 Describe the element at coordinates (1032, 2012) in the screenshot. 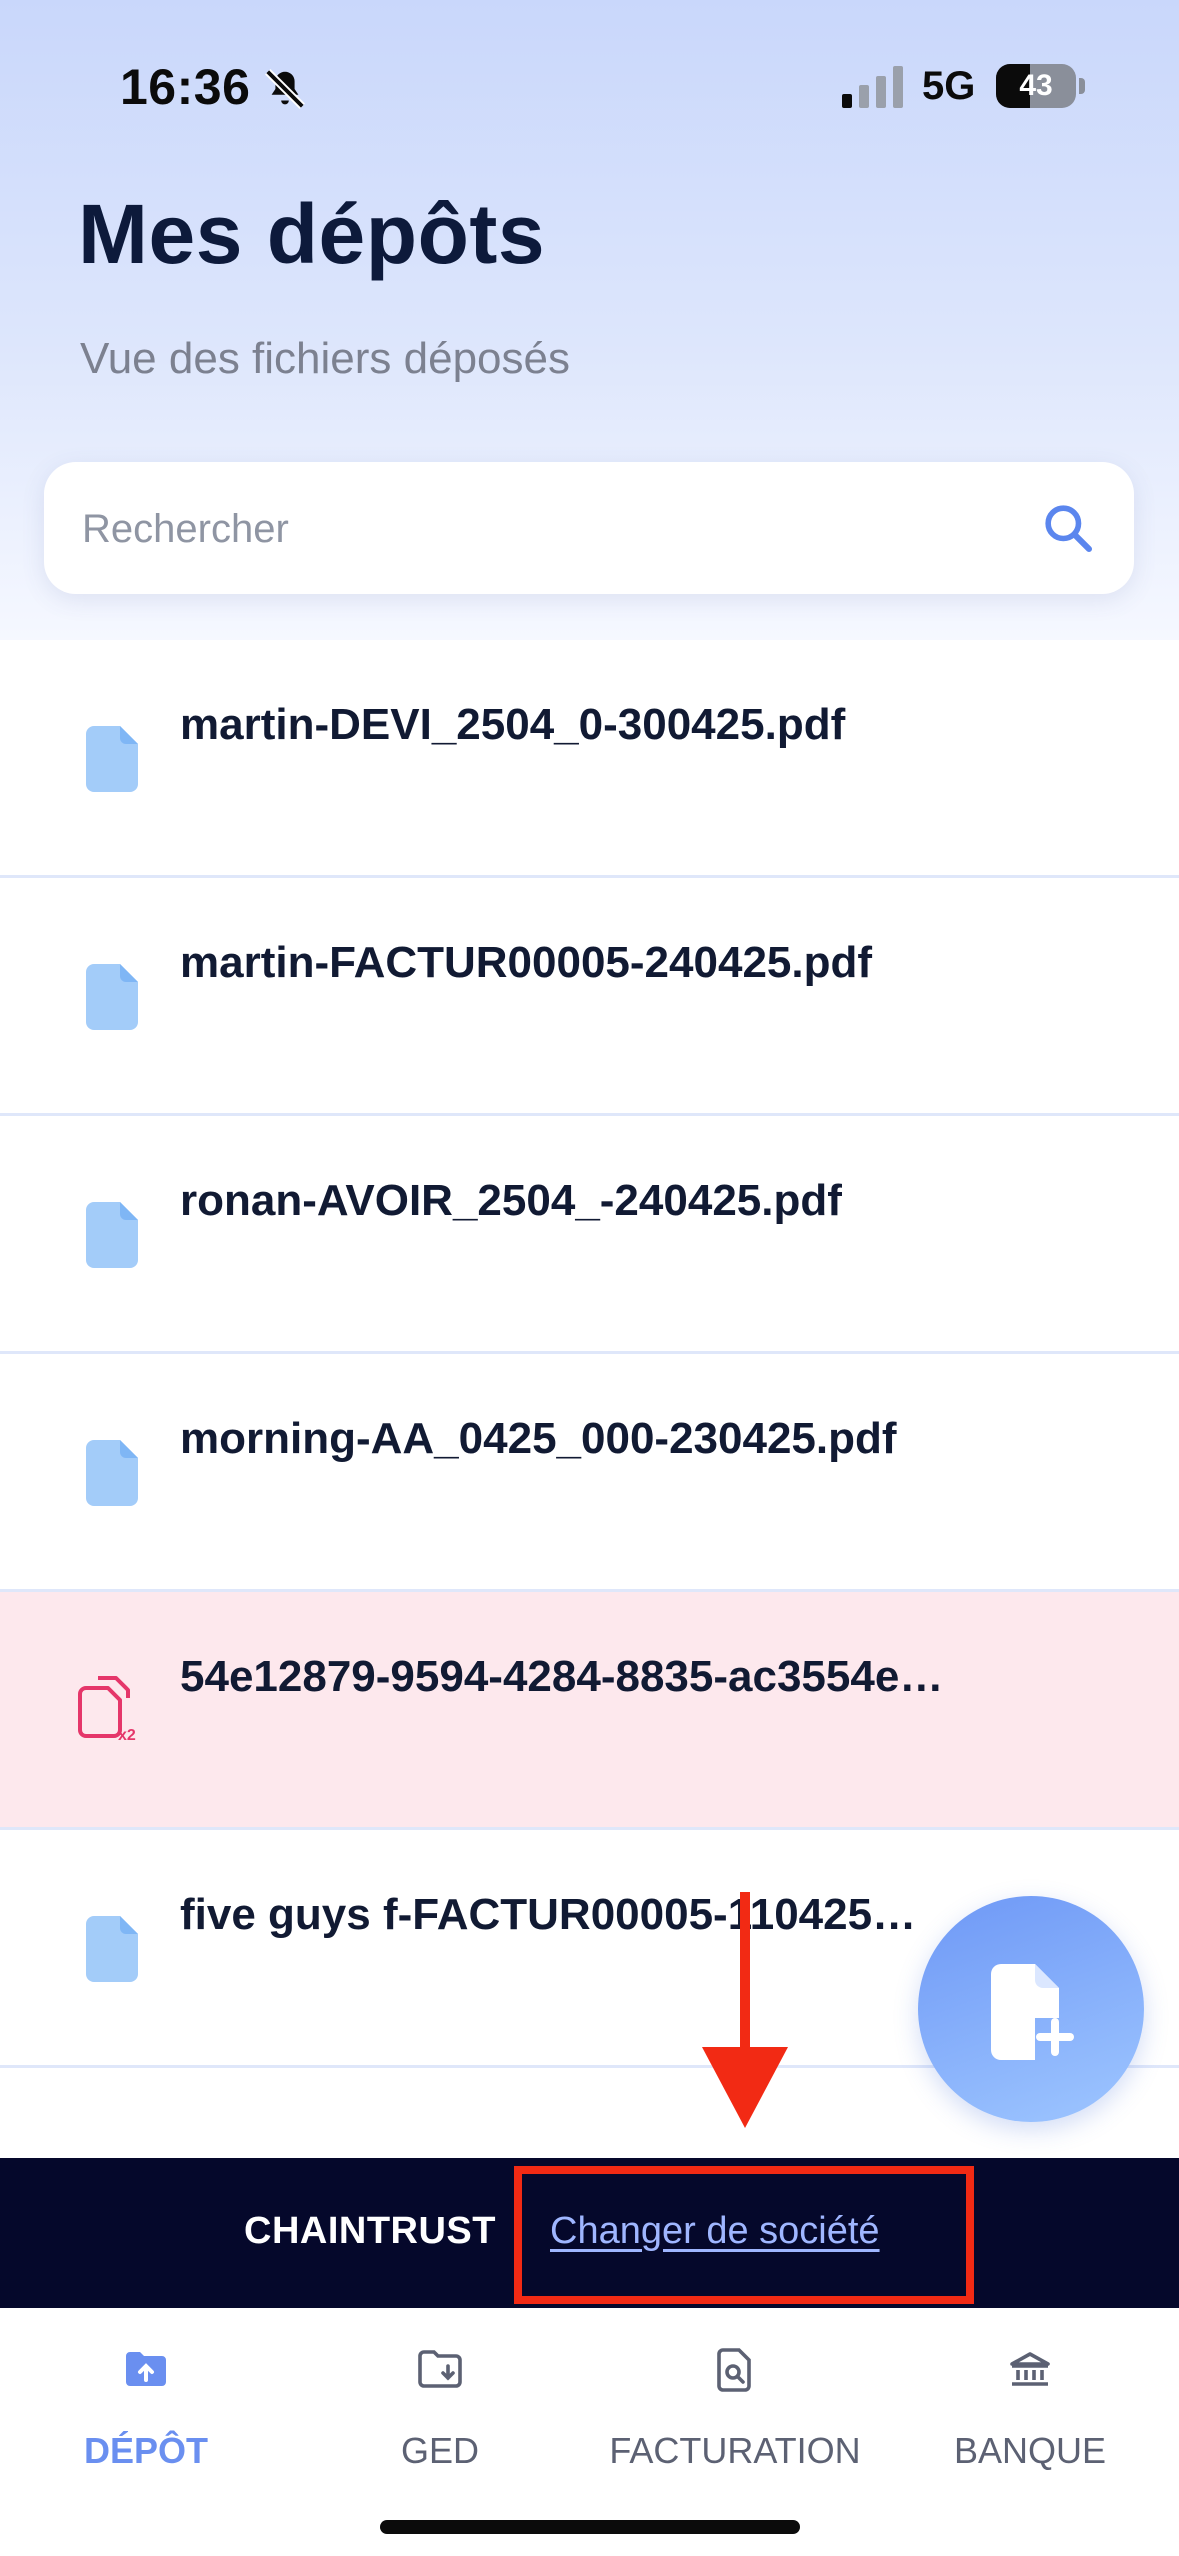

I see `add-file-icon` at that location.